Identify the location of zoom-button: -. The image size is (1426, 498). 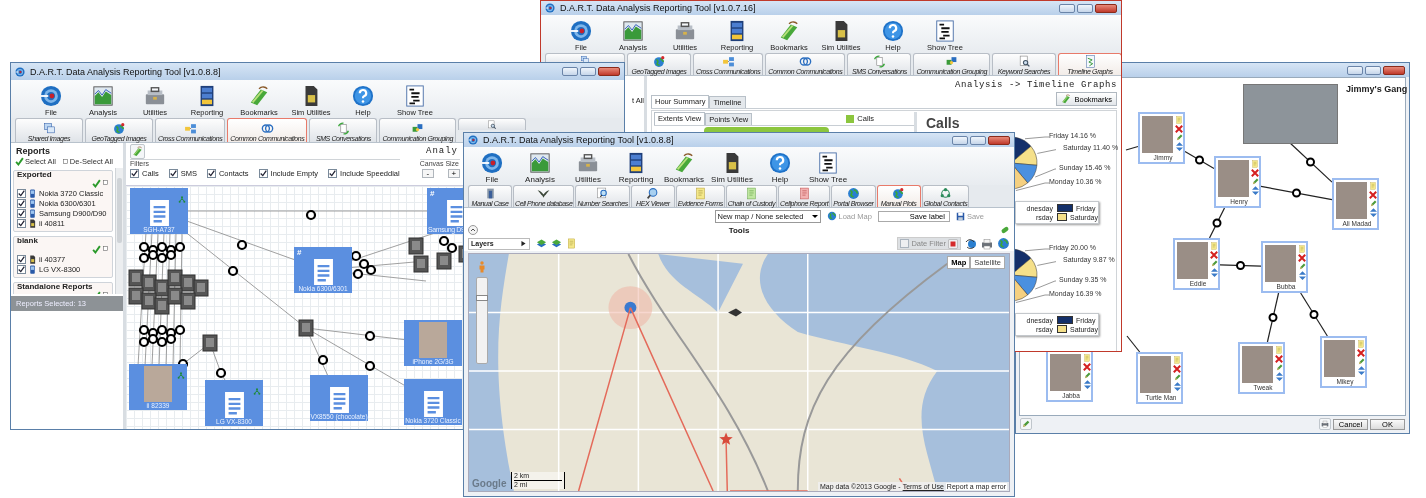
(427, 173).